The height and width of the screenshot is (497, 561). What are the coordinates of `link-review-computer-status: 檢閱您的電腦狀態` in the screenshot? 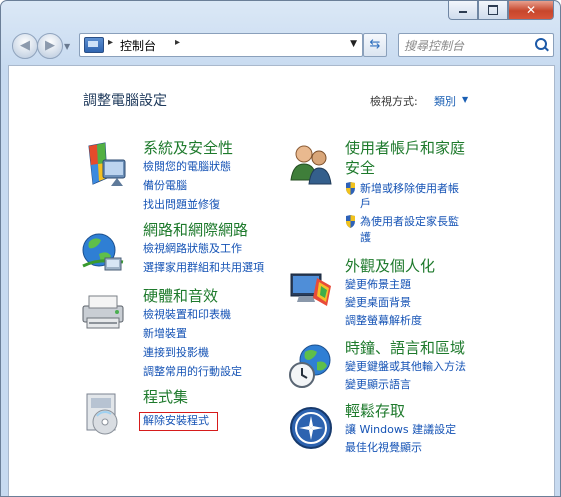 It's located at (187, 166).